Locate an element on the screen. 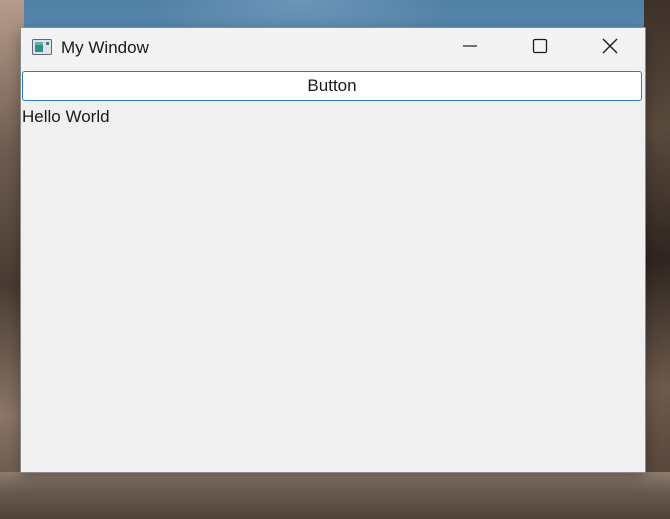 This screenshot has width=670, height=519. title-bar: My Window is located at coordinates (333, 48).